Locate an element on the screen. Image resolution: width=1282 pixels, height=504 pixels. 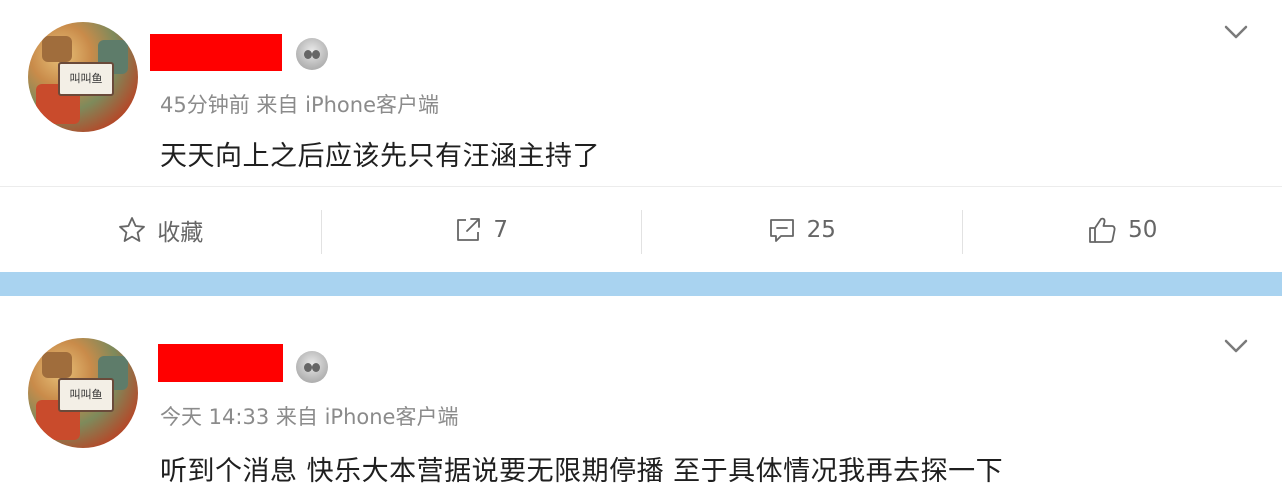
star-icon is located at coordinates (132, 229).